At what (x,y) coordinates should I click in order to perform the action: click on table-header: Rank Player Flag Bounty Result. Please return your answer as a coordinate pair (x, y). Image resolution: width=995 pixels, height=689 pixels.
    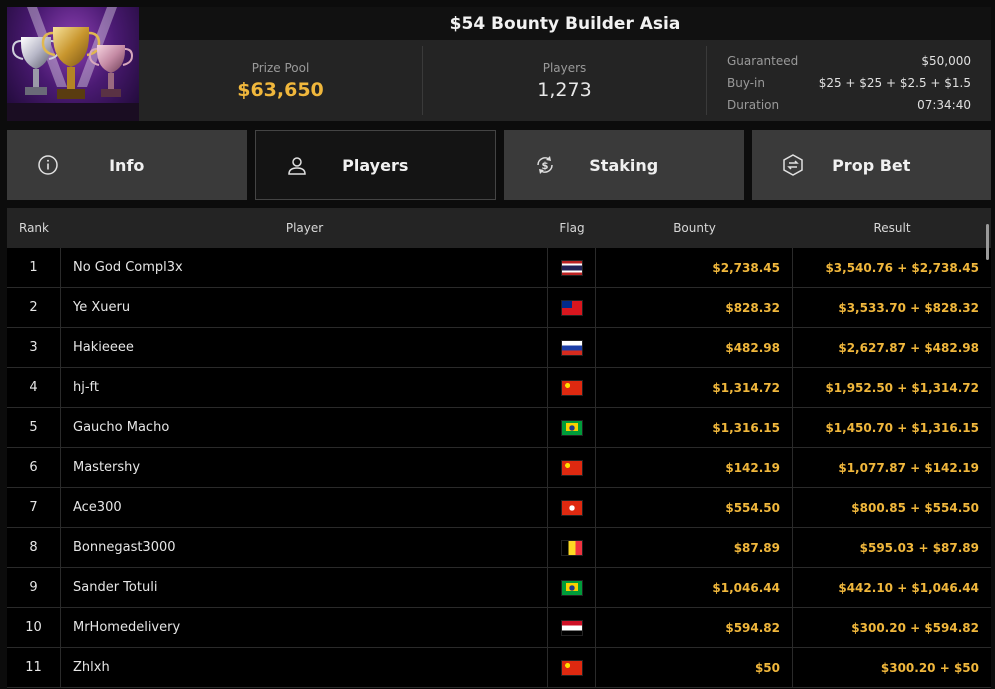
    Looking at the image, I should click on (499, 228).